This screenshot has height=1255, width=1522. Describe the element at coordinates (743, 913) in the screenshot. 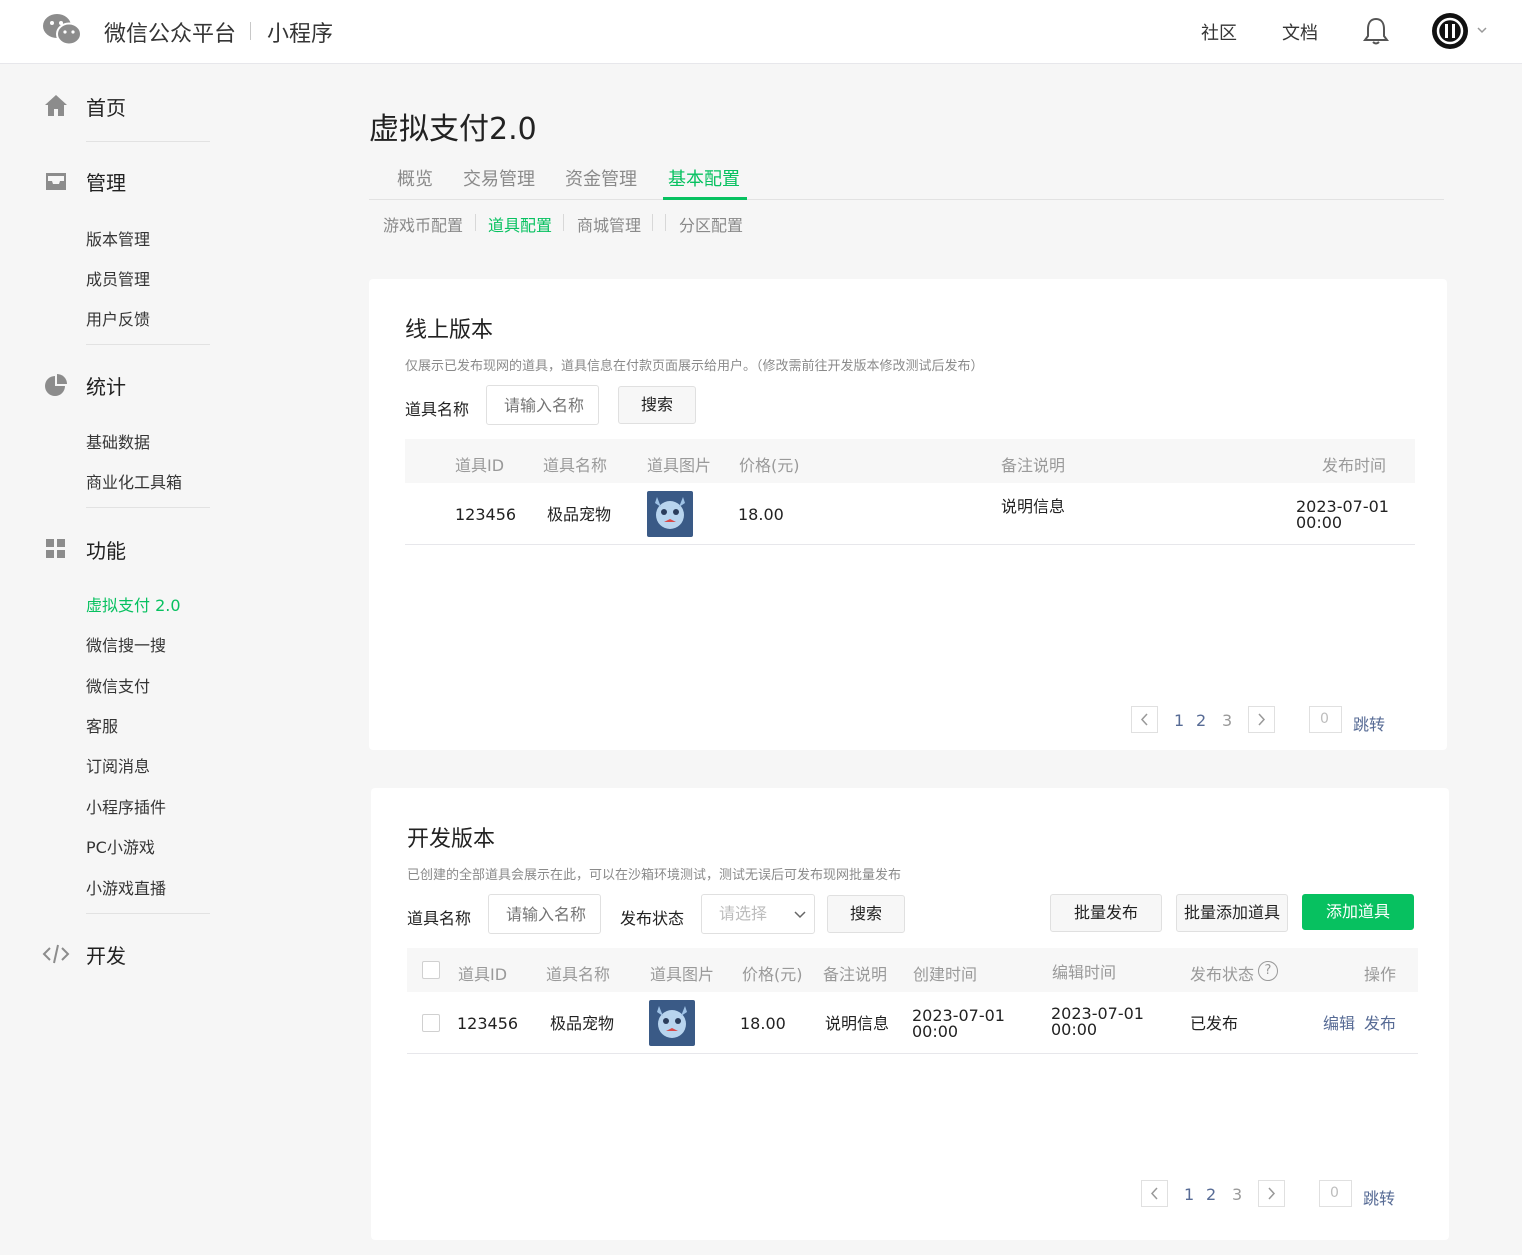

I see `select-placeholder: 请选择` at that location.